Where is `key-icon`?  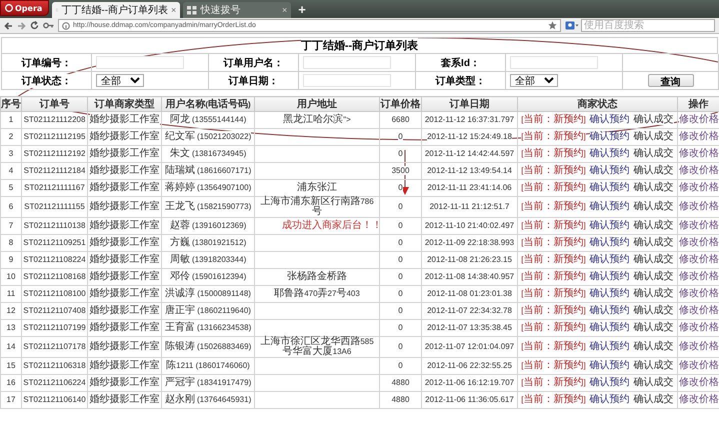 key-icon is located at coordinates (48, 25).